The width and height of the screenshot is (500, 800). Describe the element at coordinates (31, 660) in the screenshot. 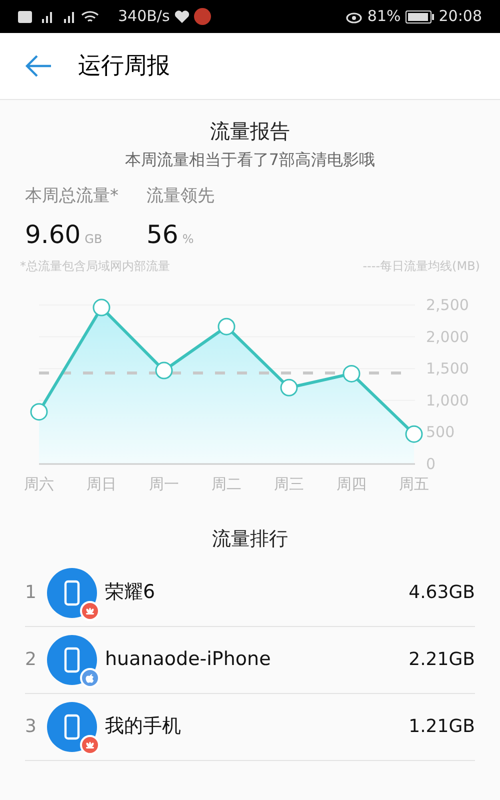

I see `rank-number: 2` at that location.